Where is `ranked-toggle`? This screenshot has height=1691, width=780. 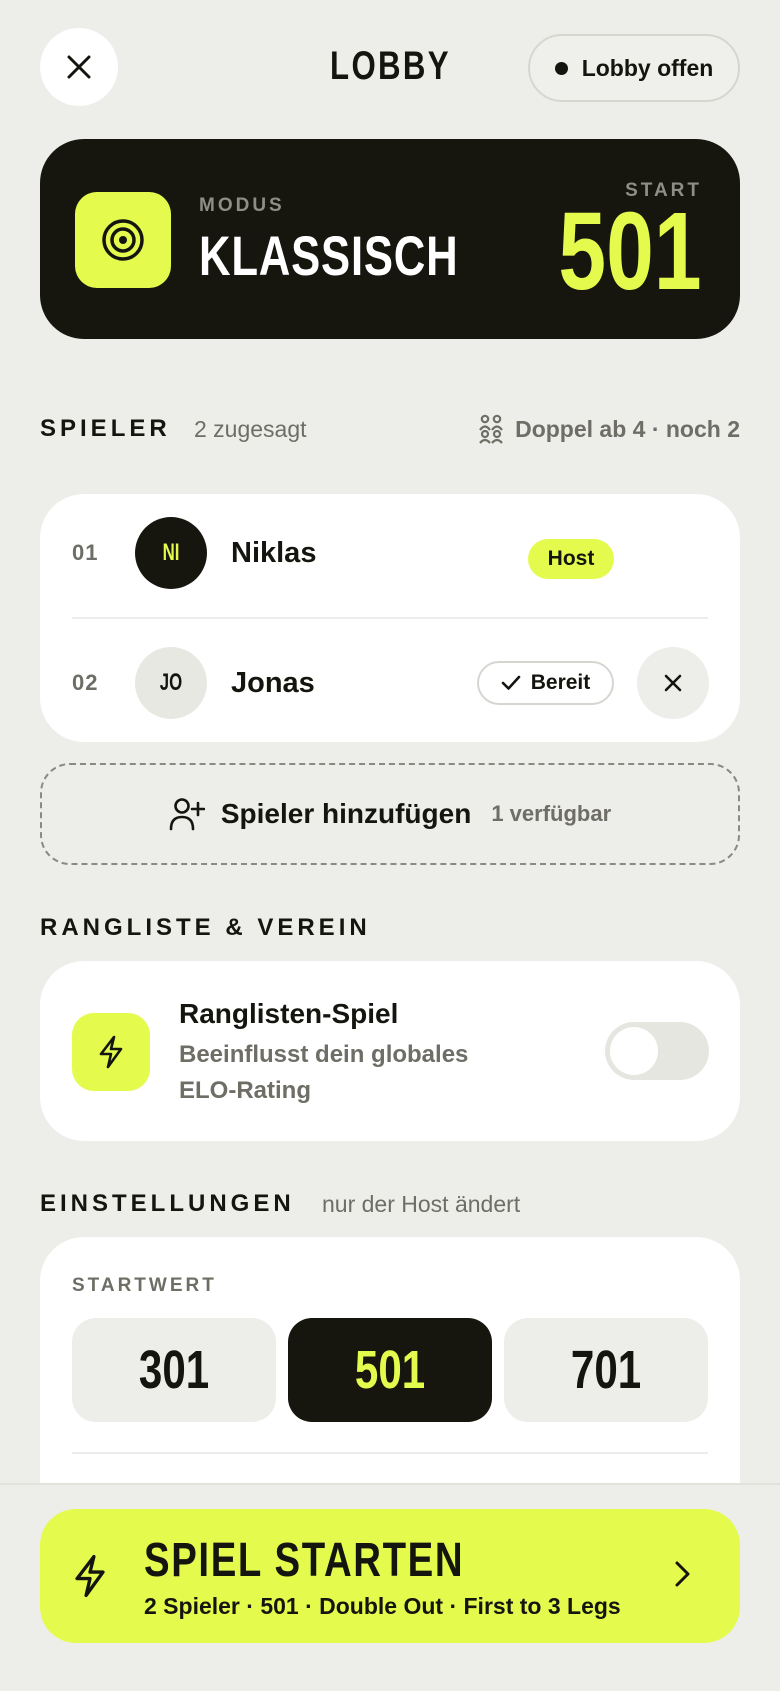 ranked-toggle is located at coordinates (657, 1051).